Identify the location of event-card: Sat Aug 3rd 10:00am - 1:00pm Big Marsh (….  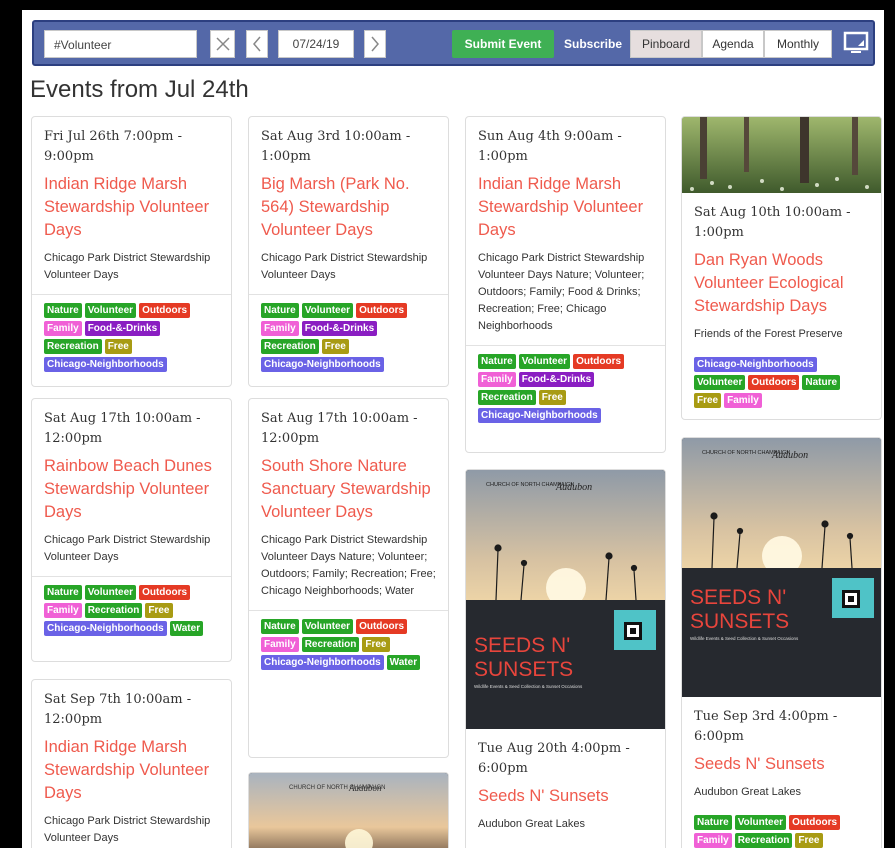
(348, 251).